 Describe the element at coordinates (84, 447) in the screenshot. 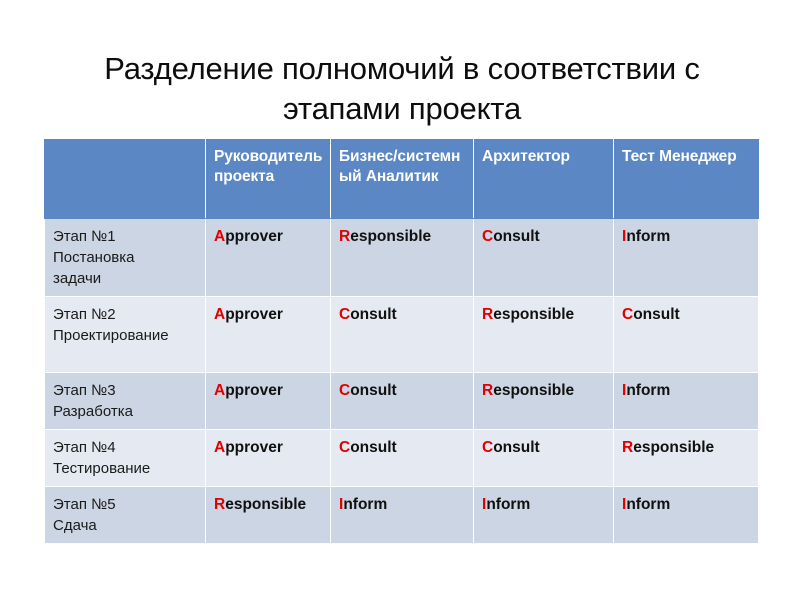

I see `stage-line: Этап №4` at that location.